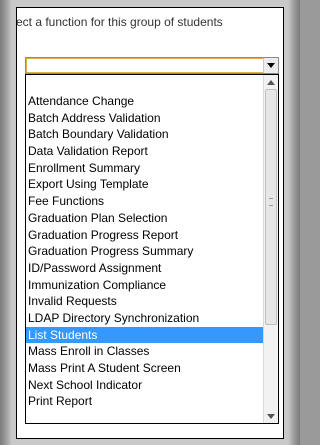 The image size is (320, 445). What do you see at coordinates (145, 401) in the screenshot?
I see `list-option: Print Report` at bounding box center [145, 401].